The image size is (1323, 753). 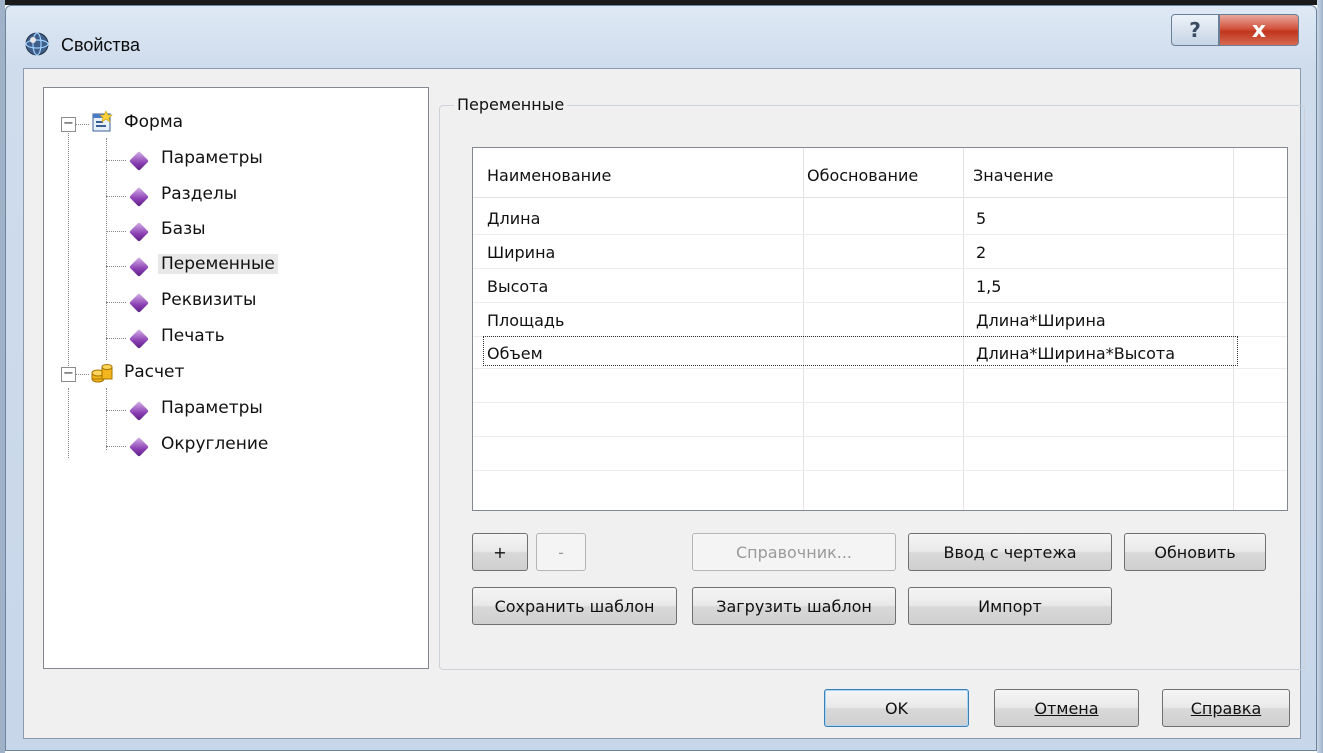 What do you see at coordinates (214, 444) in the screenshot?
I see `tree-item-okruglenie: Округление` at bounding box center [214, 444].